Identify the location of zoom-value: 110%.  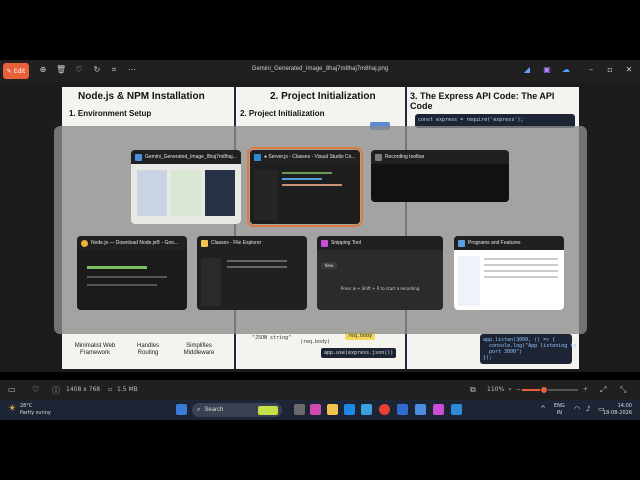
(495, 389).